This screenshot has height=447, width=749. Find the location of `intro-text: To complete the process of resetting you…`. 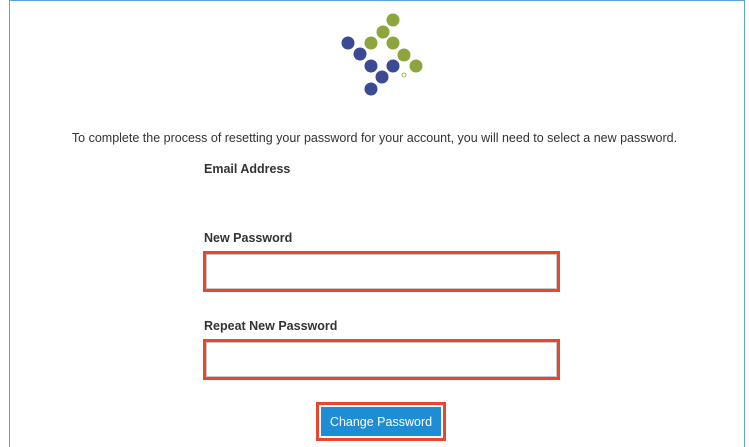

intro-text: To complete the process of resetting you… is located at coordinates (374, 138).